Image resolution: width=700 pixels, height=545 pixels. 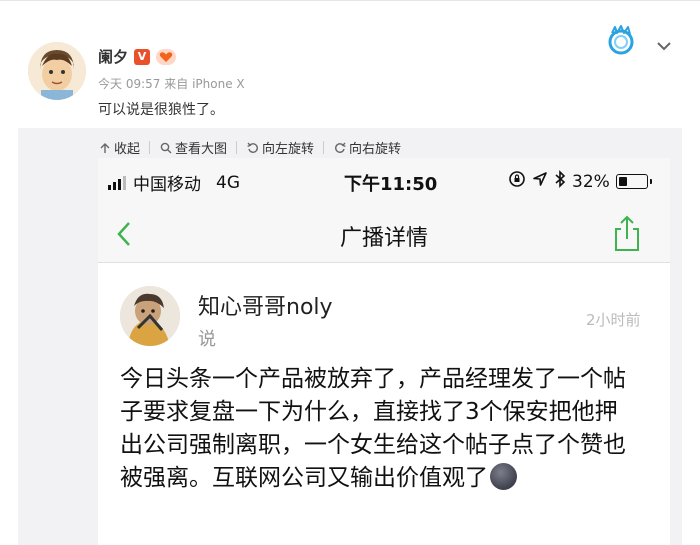 I want to click on rotate-left-icon, so click(x=252, y=147).